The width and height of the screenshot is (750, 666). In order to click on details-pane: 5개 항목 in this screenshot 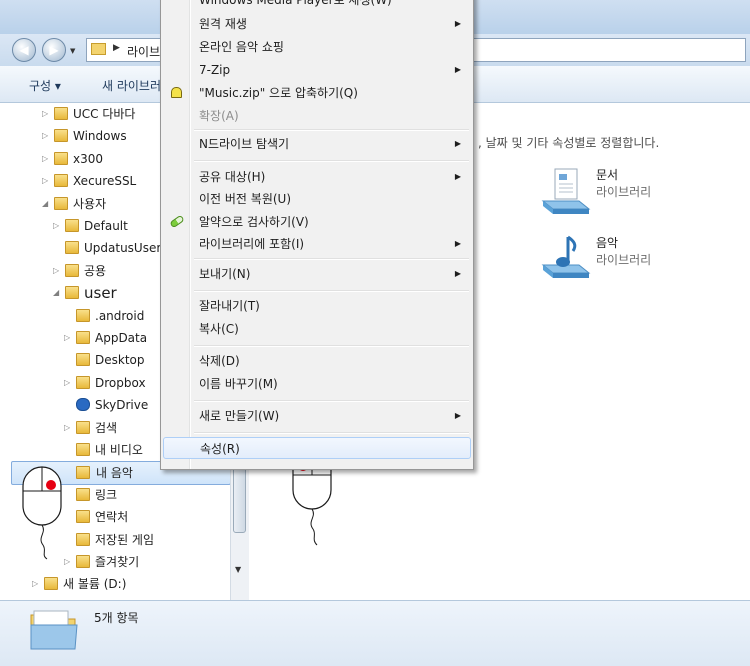, I will do `click(375, 633)`.